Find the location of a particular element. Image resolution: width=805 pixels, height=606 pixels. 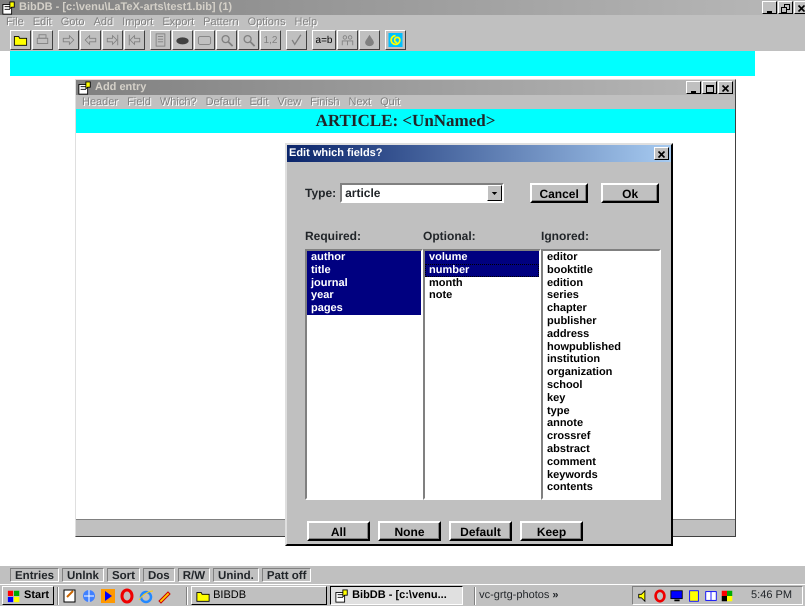

field-list: editor booktitle edition series chapter publisher address howpublished institution organization school key type annote crossref abstract comment keywords contents is located at coordinates (601, 374).